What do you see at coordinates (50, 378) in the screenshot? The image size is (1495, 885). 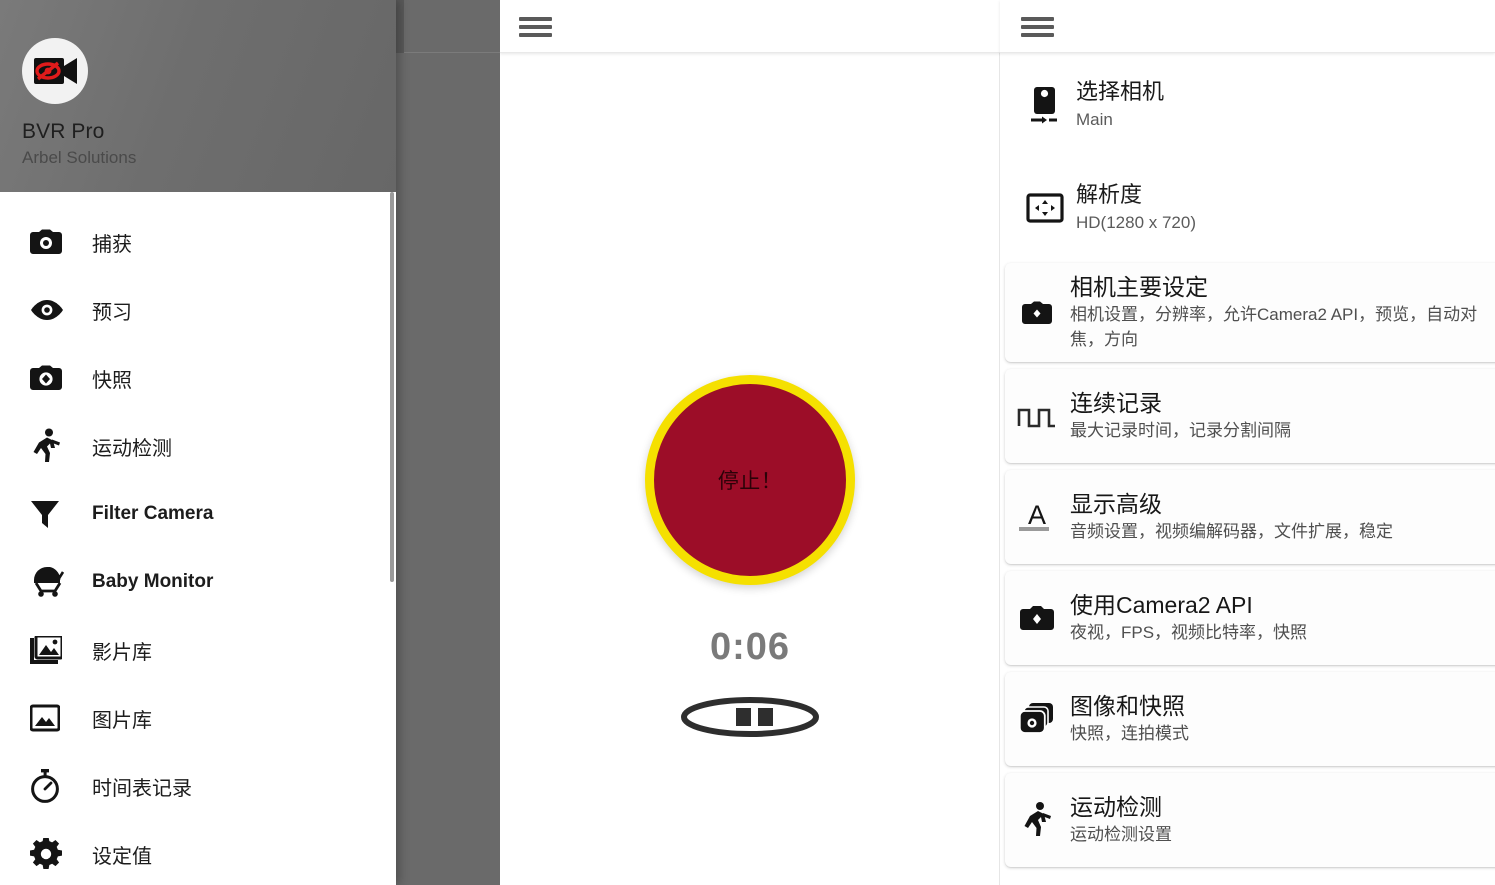 I see `snapshot-camera-icon` at bounding box center [50, 378].